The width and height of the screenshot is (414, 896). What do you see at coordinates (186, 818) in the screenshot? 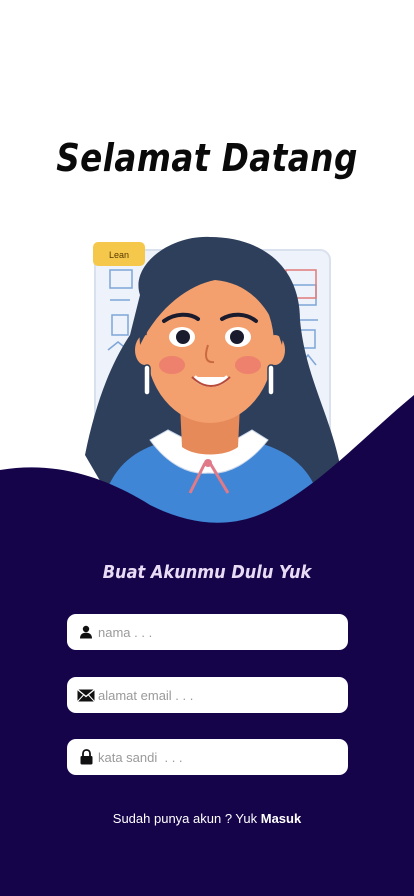
I see `login-prompt-text: Sudah punya akun ? Yuk` at bounding box center [186, 818].